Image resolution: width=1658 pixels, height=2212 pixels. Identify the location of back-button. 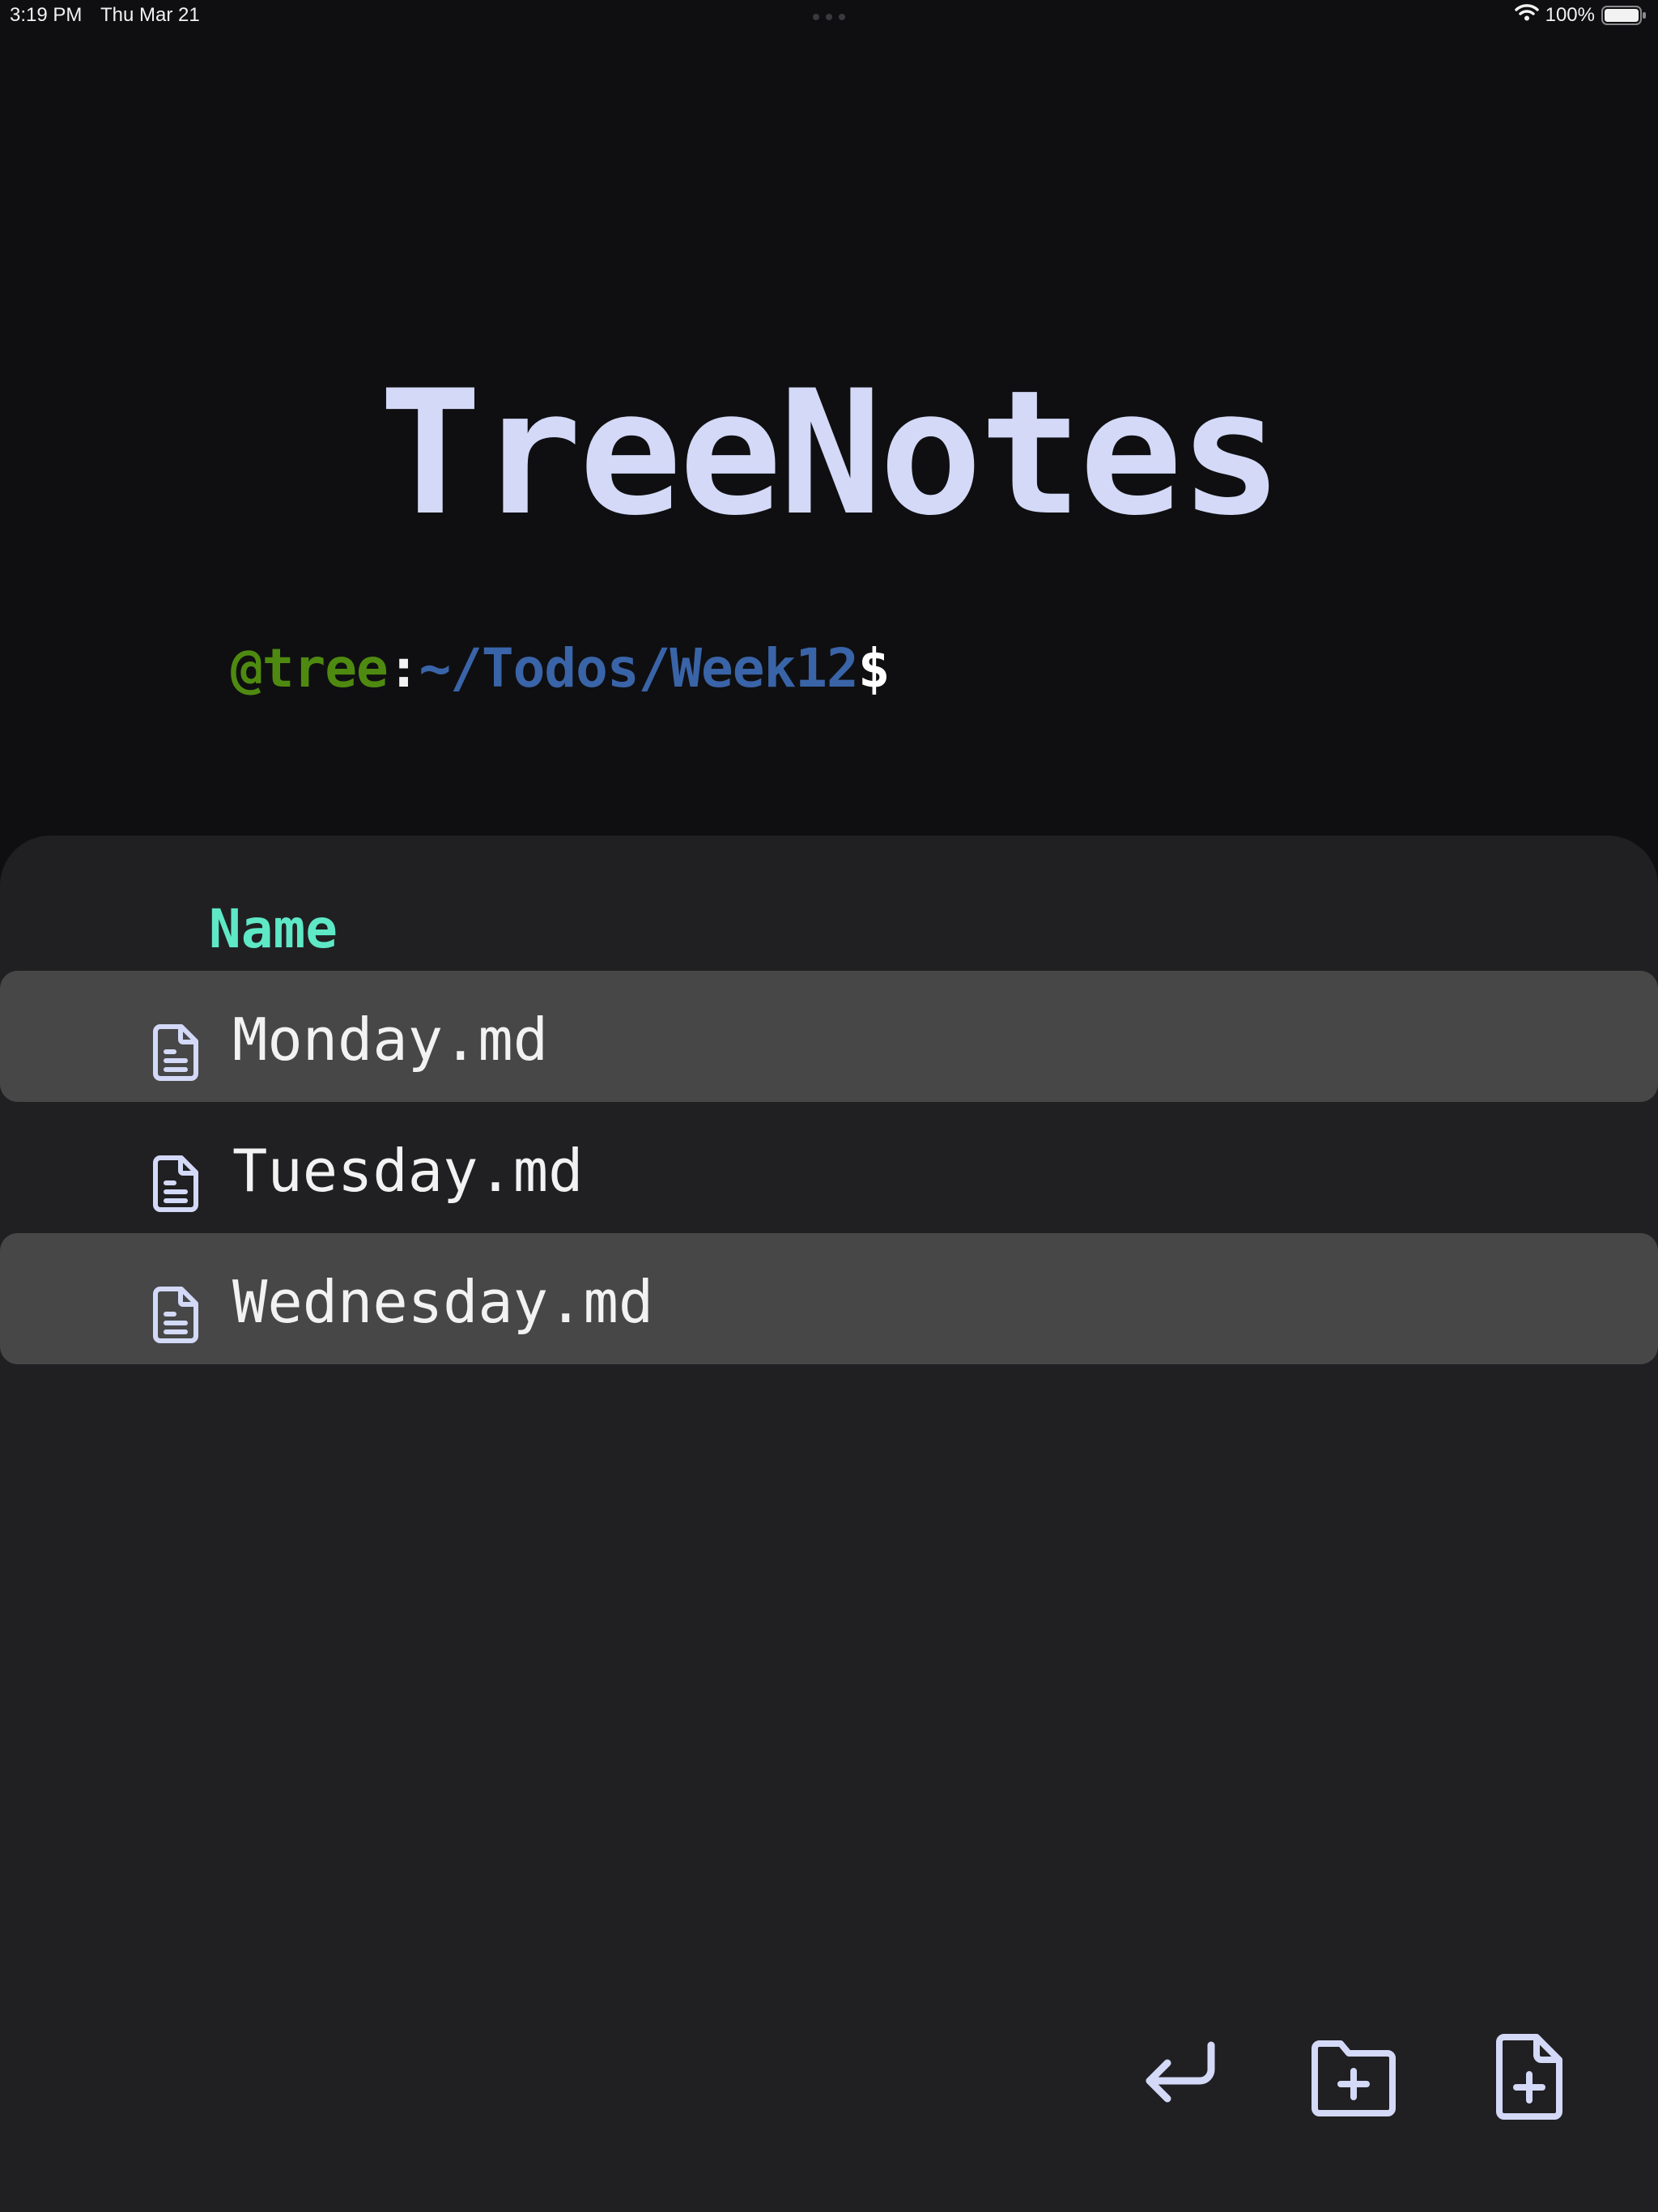
(1180, 2076).